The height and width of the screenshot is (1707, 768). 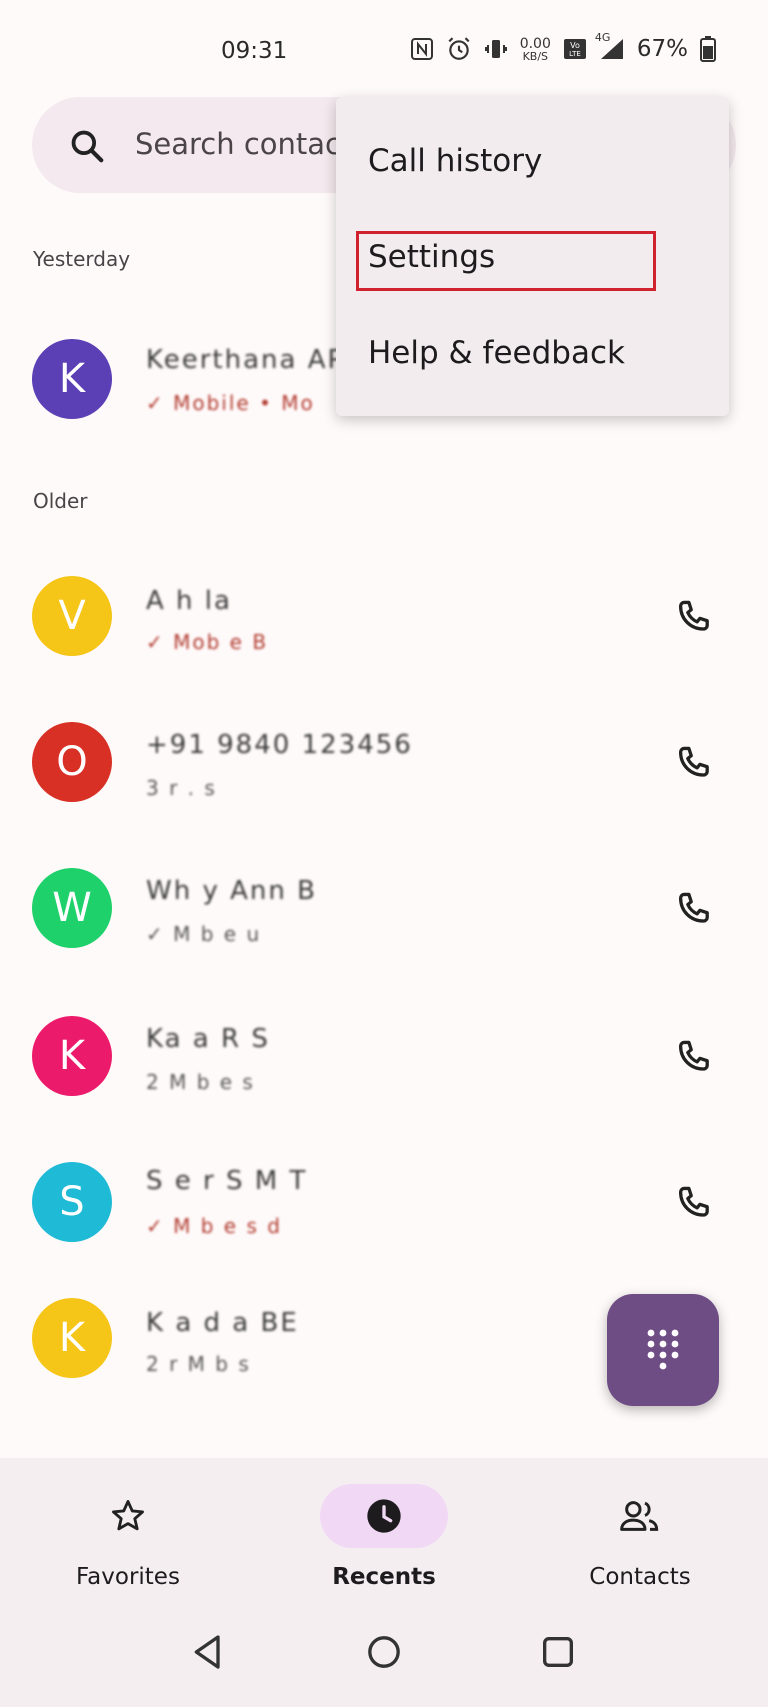 What do you see at coordinates (208, 1652) in the screenshot?
I see `back-icon` at bounding box center [208, 1652].